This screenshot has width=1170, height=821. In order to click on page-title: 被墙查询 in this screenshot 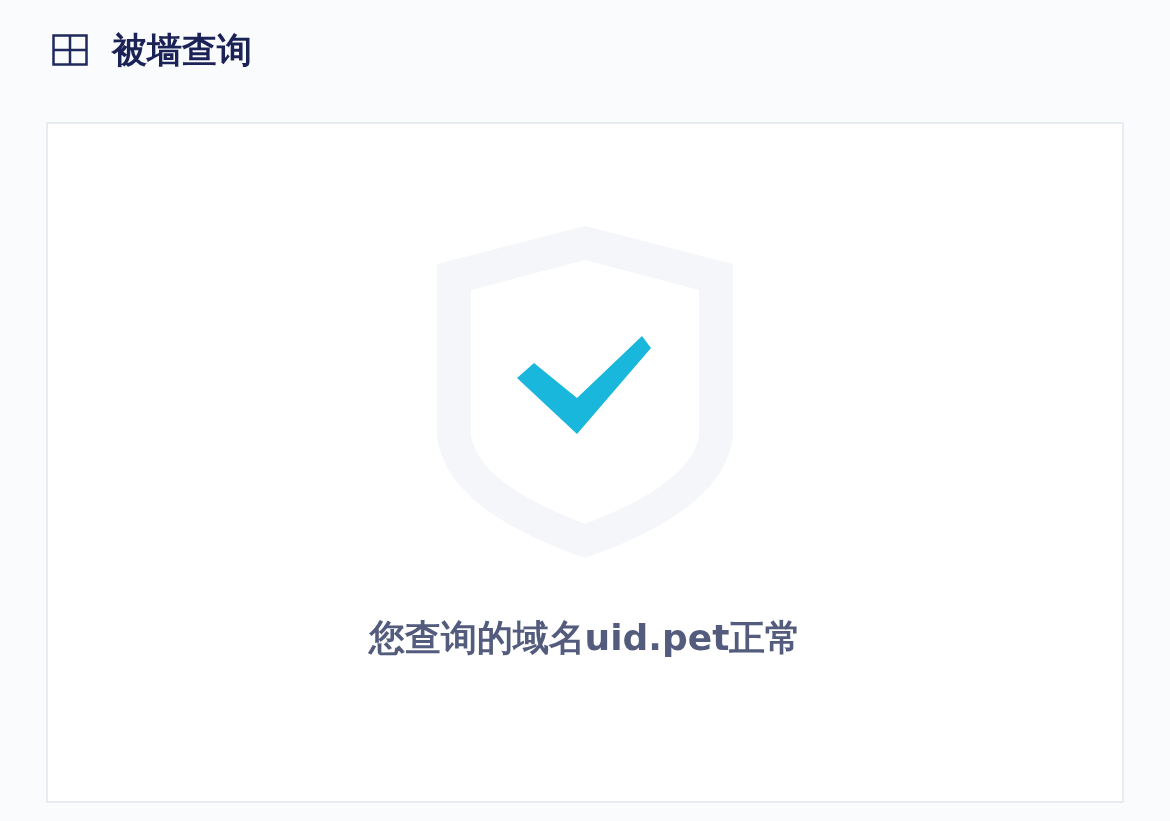, I will do `click(182, 50)`.